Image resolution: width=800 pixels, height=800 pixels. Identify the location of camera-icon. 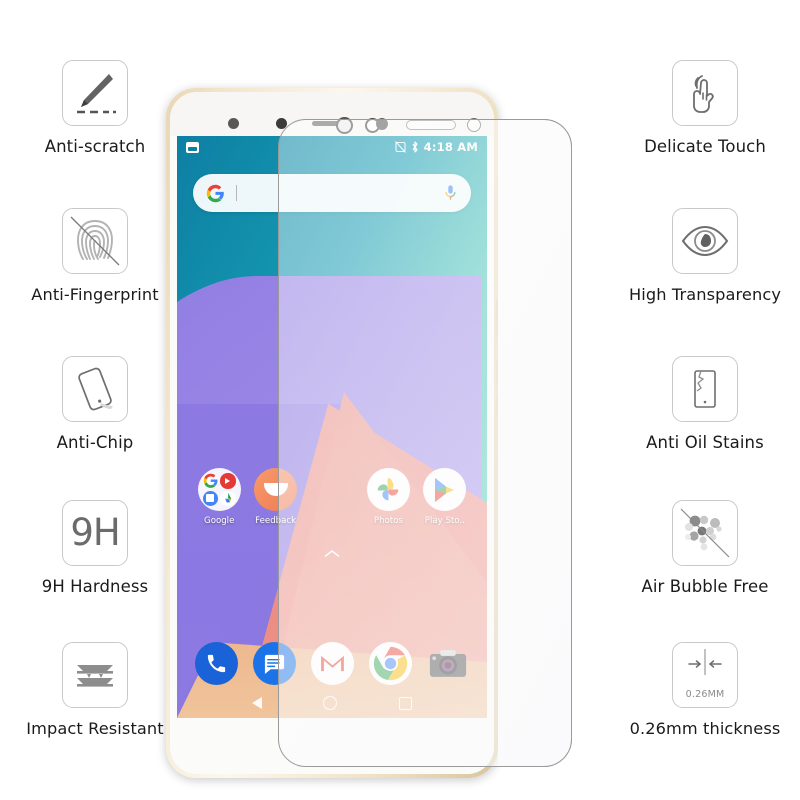
(448, 663).